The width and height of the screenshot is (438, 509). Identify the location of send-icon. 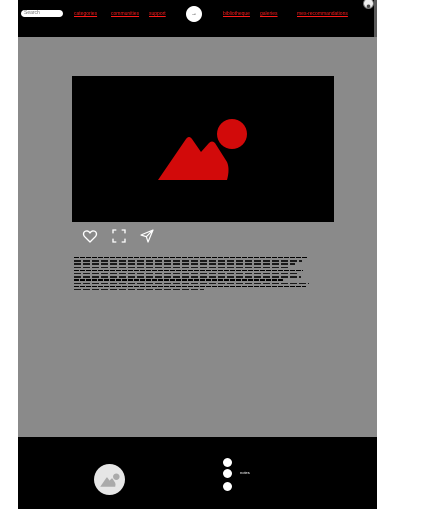
(147, 236).